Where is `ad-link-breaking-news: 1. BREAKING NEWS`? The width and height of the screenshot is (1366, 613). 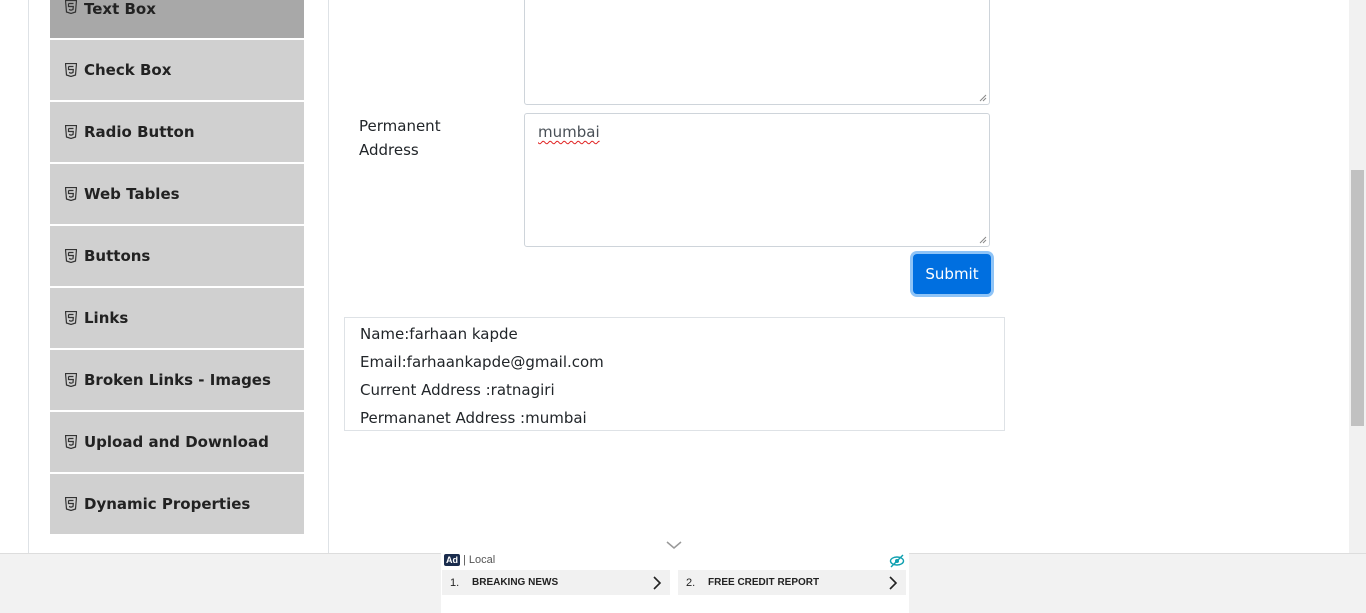 ad-link-breaking-news: 1. BREAKING NEWS is located at coordinates (556, 582).